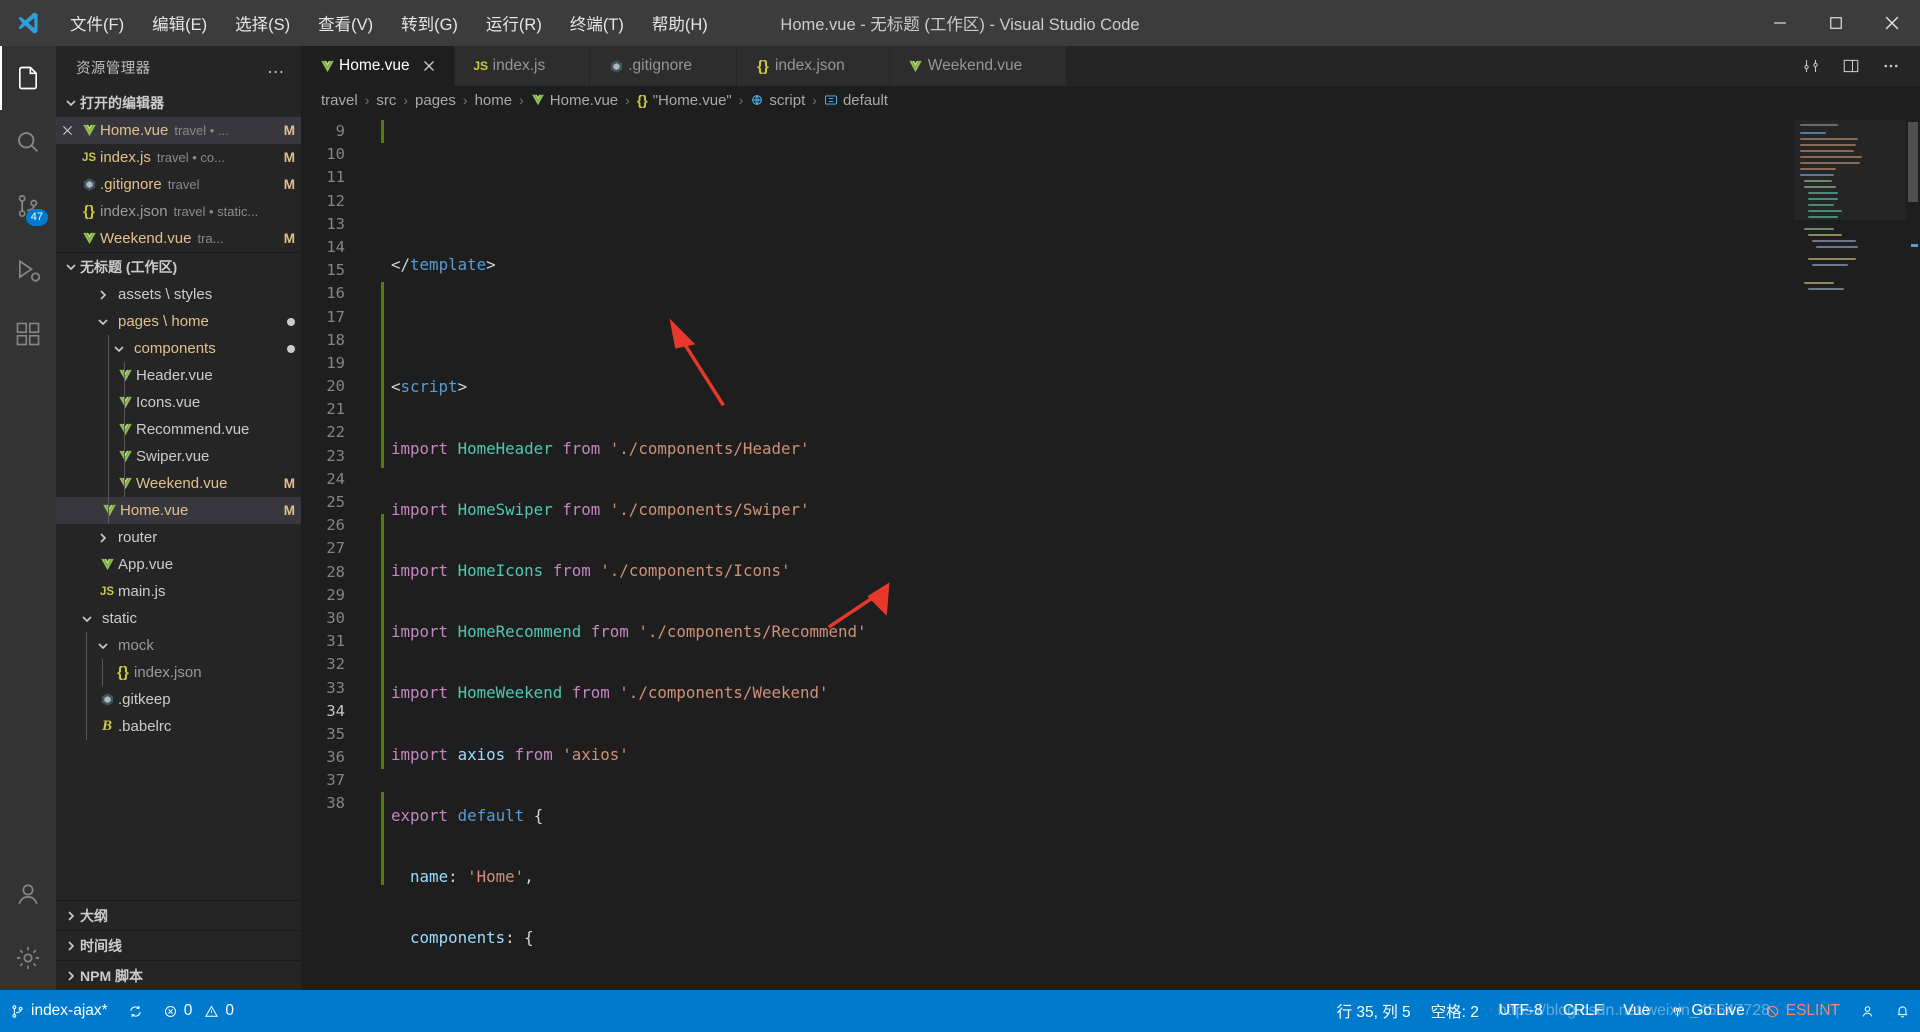  What do you see at coordinates (339, 100) in the screenshot?
I see `breadcrumb-travel: travel` at bounding box center [339, 100].